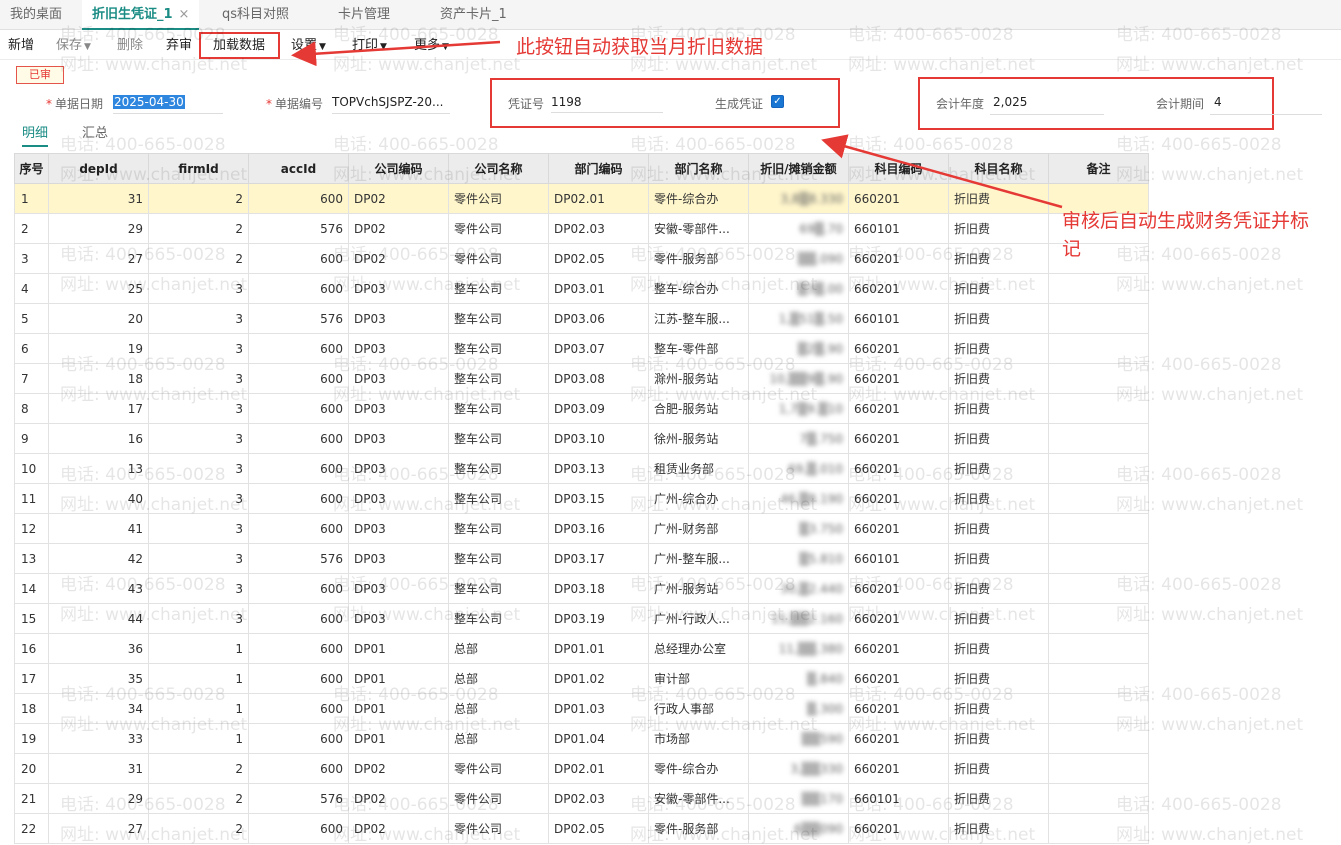 Image resolution: width=1341 pixels, height=845 pixels. Describe the element at coordinates (640, 47) in the screenshot. I see `load-button-annotation: 此按钮自动获取当月折旧数据` at that location.